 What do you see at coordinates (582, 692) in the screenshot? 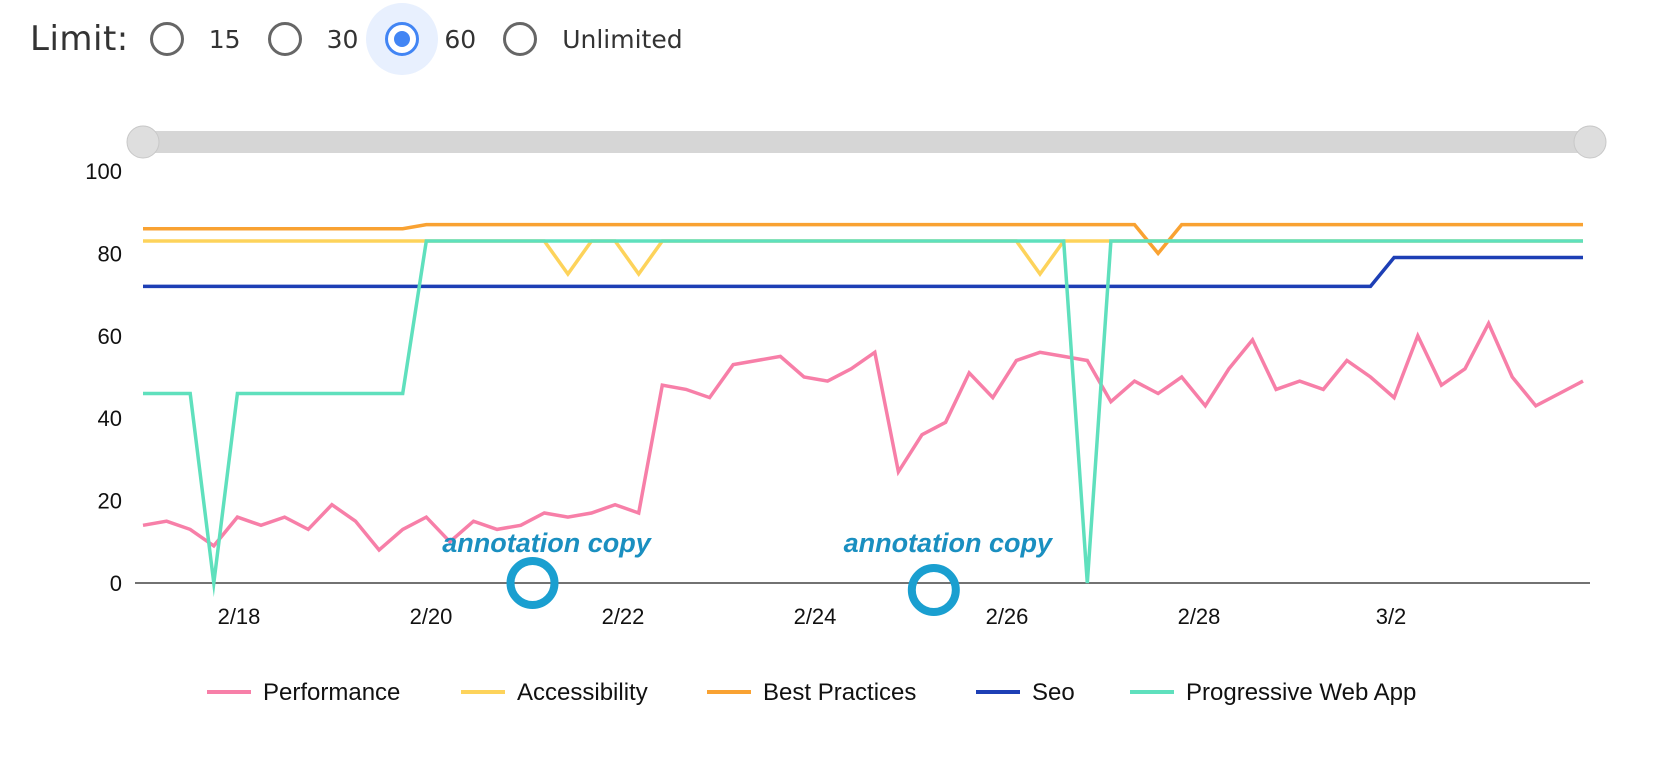
I see `legend-label: Accessibility` at bounding box center [582, 692].